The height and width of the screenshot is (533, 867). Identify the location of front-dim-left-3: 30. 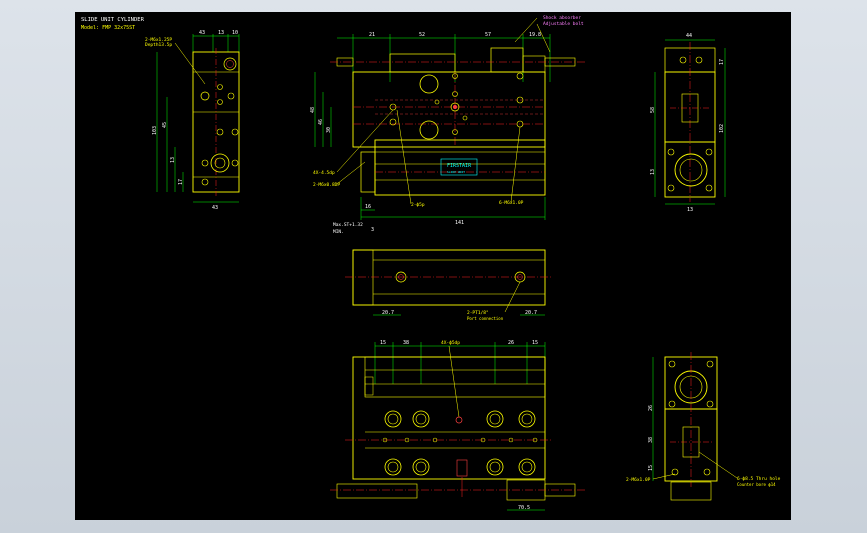
(329, 130).